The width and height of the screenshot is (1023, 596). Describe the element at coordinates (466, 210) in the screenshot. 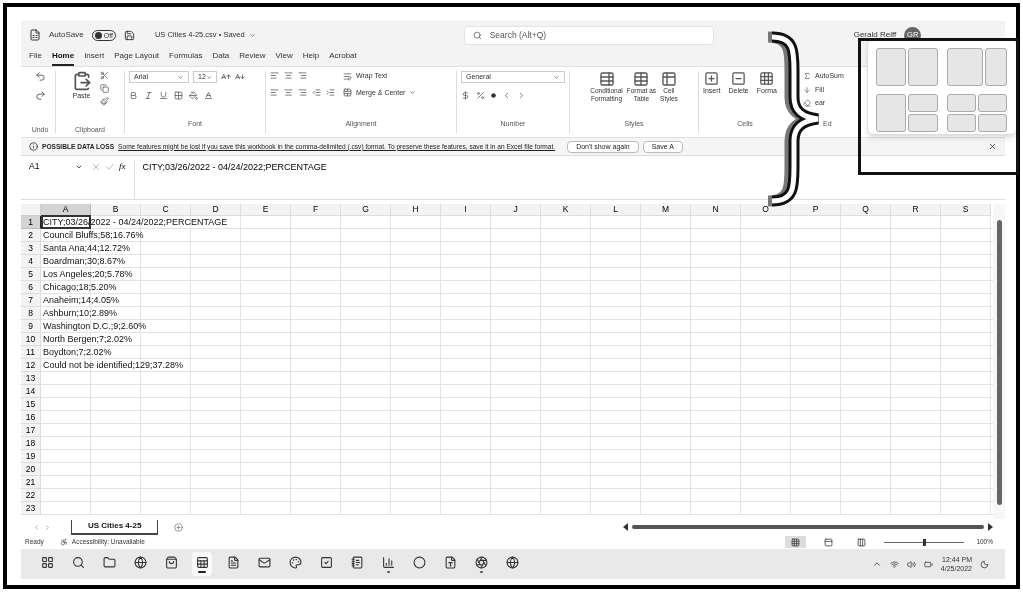

I see `column-header: I` at that location.